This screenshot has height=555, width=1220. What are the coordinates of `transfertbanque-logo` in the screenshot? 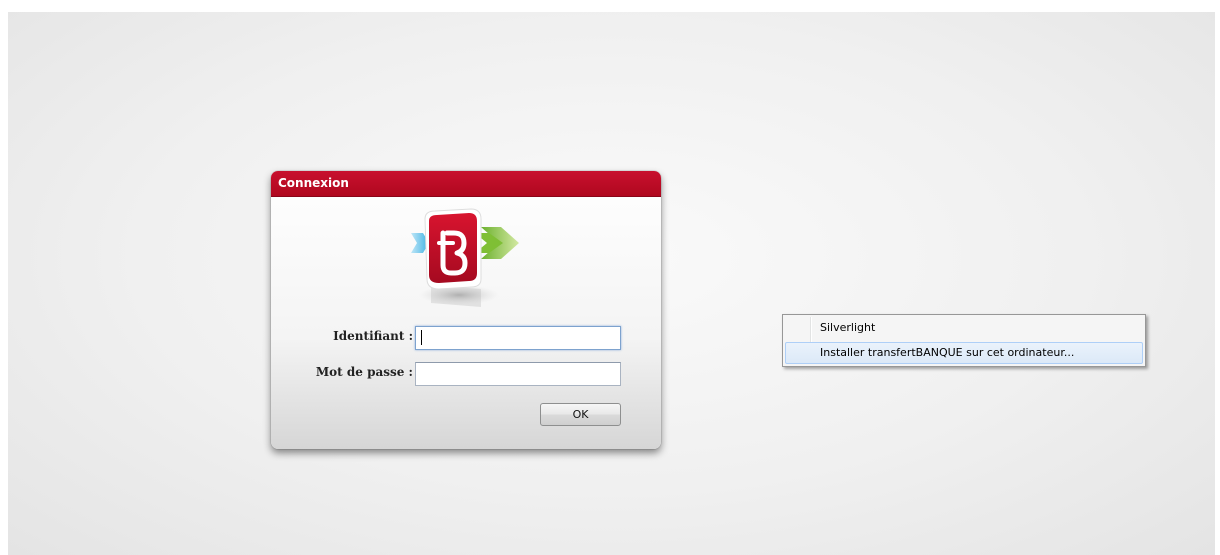 It's located at (465, 257).